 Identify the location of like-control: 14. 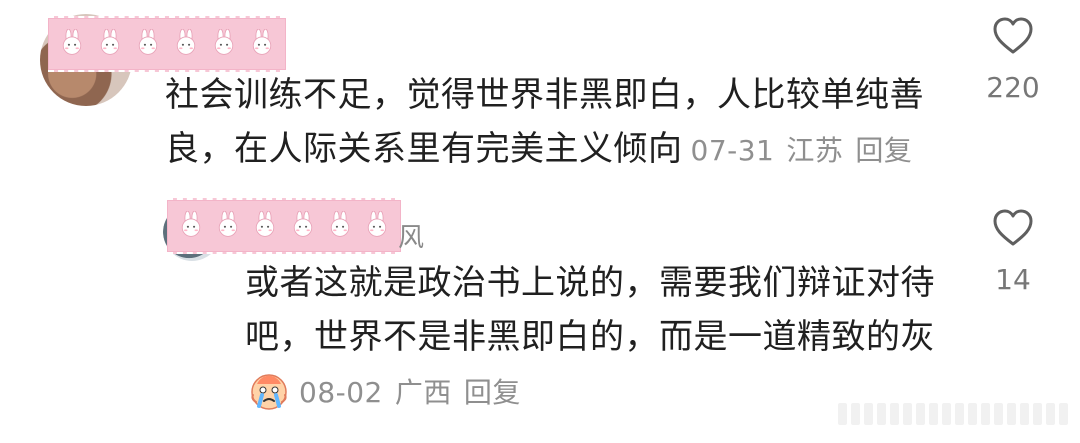
(1013, 252).